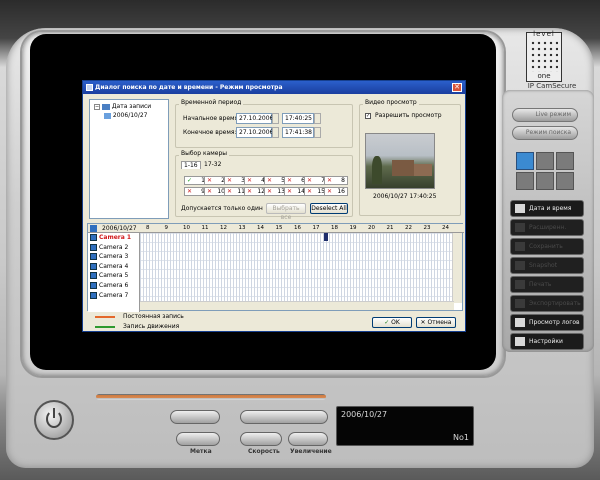 The width and height of the screenshot is (600, 480). What do you see at coordinates (408, 115) in the screenshot?
I see `allow-preview-label: Разрешить просмотр` at bounding box center [408, 115].